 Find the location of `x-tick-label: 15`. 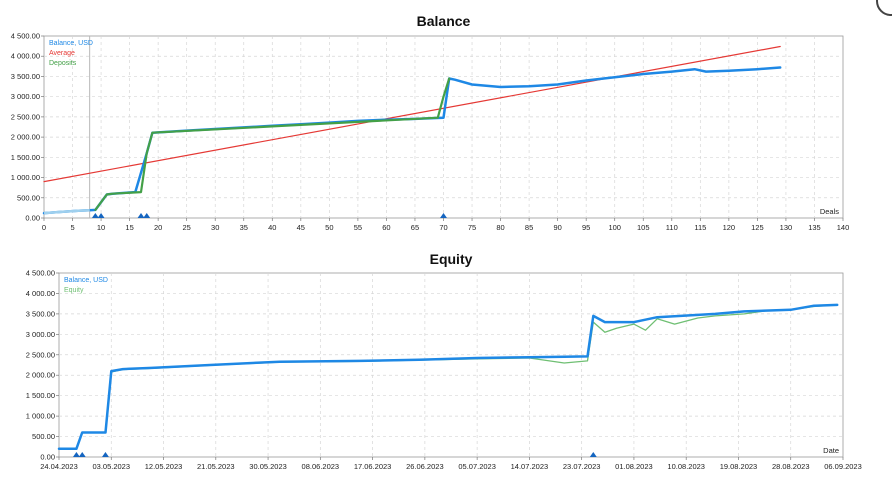

x-tick-label: 15 is located at coordinates (129, 227).